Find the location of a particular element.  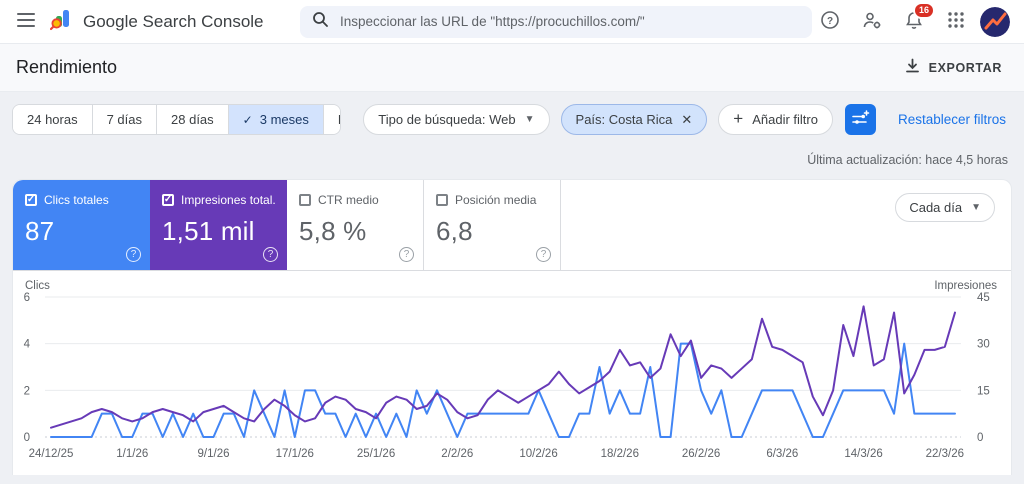

x-axis-tick: 9/1/26 is located at coordinates (214, 454).